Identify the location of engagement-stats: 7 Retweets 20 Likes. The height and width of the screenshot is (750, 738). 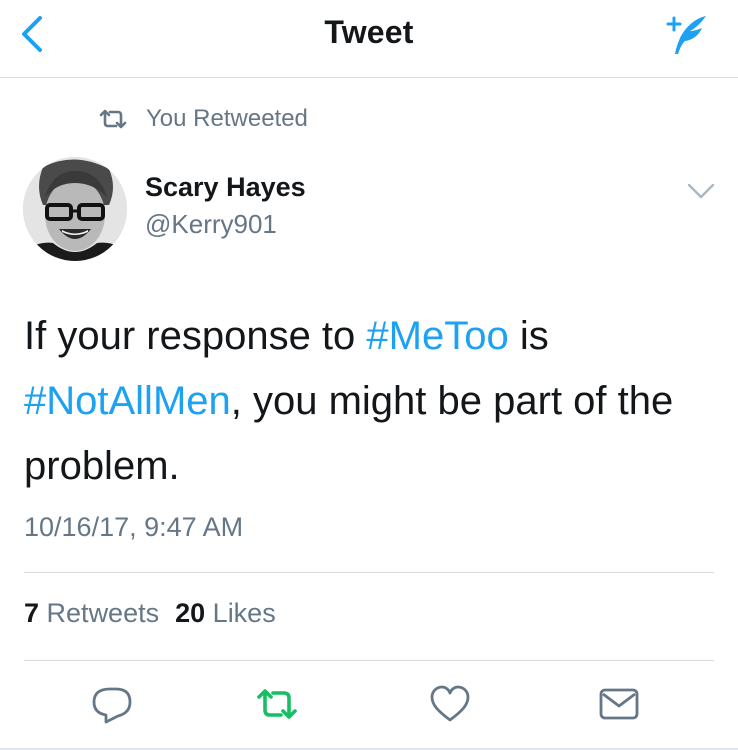
(150, 613).